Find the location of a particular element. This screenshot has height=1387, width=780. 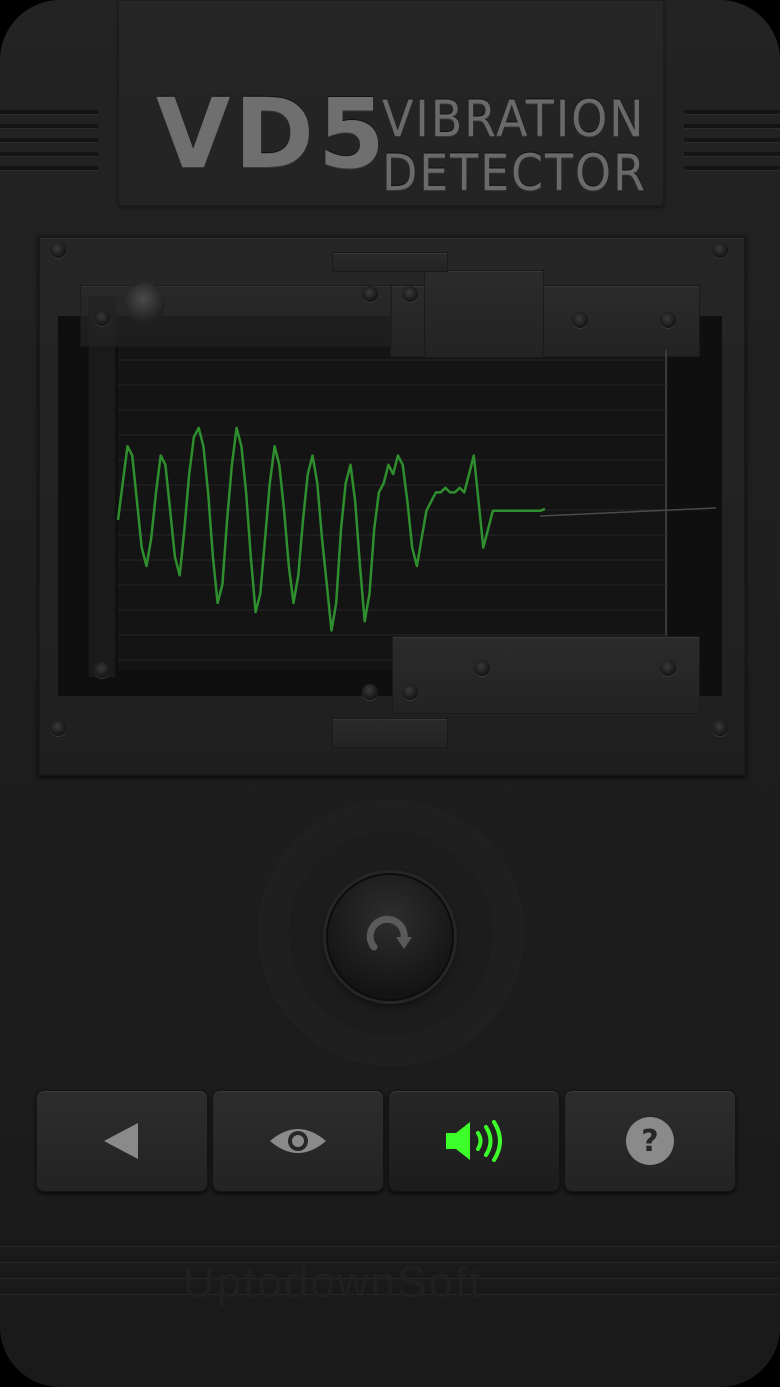

pen-trace-line is located at coordinates (628, 512).